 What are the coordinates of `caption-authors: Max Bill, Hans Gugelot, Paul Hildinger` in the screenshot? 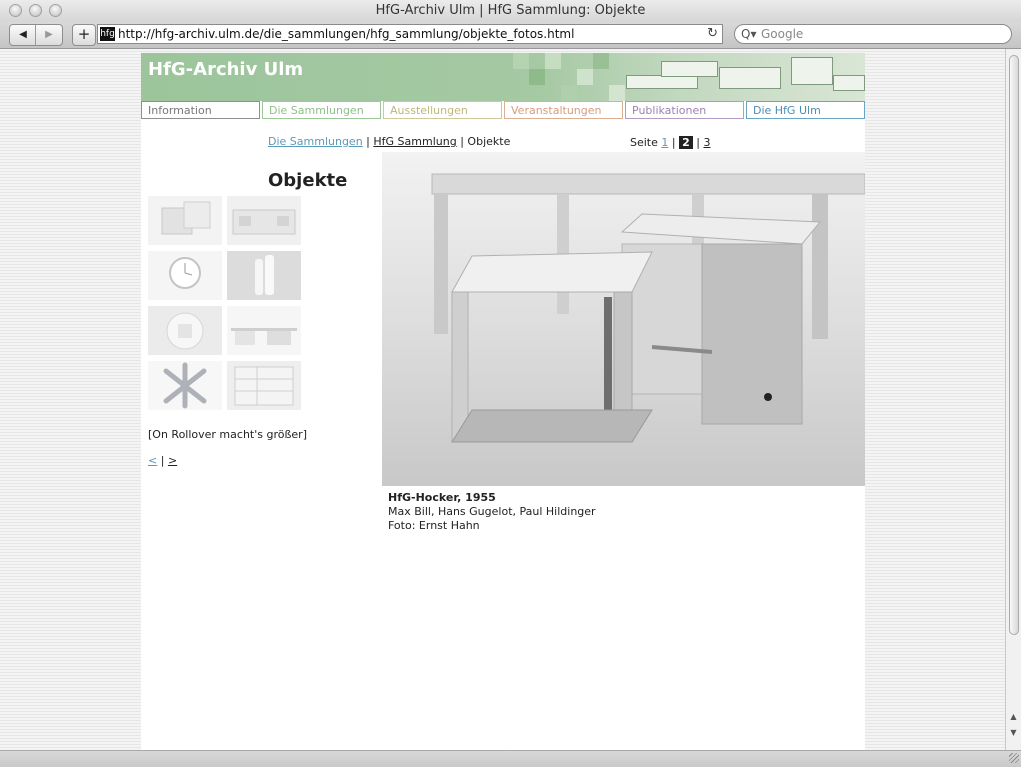 It's located at (492, 511).